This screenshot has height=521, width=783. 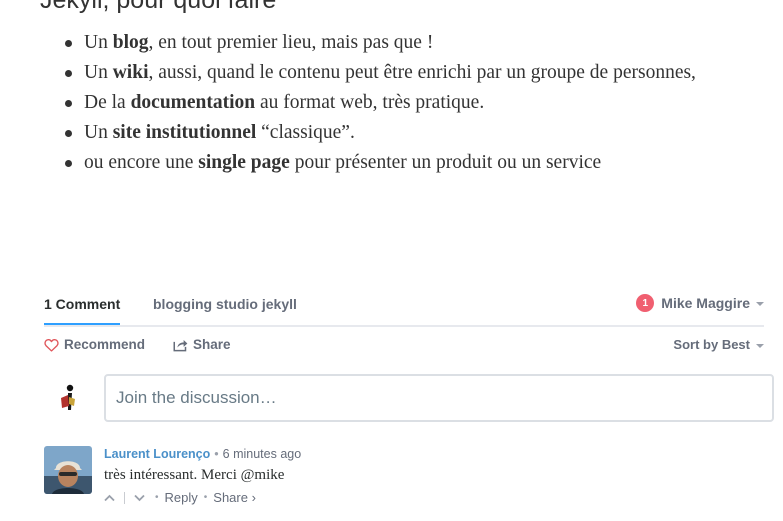 I want to click on action-bar: Recommend Share Sort by Best, so click(x=404, y=347).